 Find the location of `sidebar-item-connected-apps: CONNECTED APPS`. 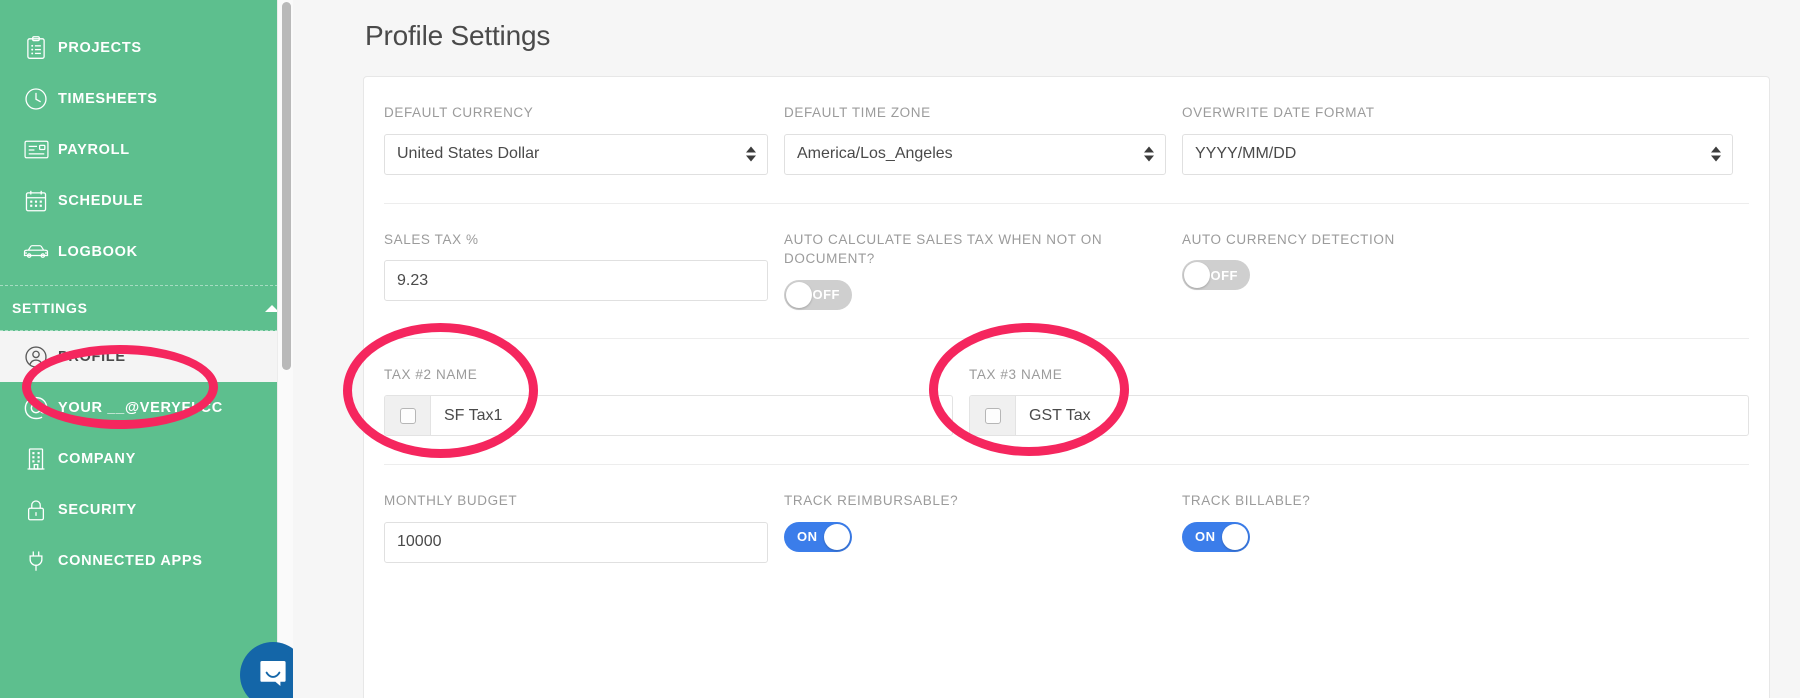

sidebar-item-connected-apps: CONNECTED APPS is located at coordinates (146, 560).